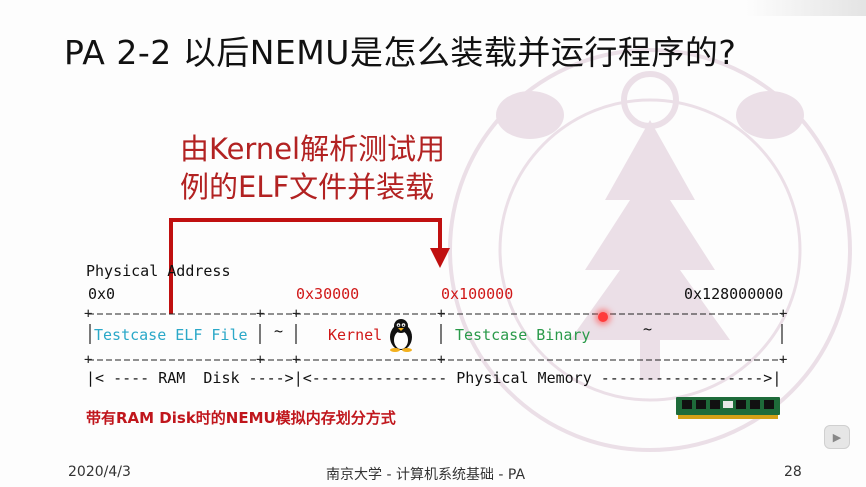 This screenshot has width=866, height=487. I want to click on segment-free-tilde: ~, so click(648, 329).